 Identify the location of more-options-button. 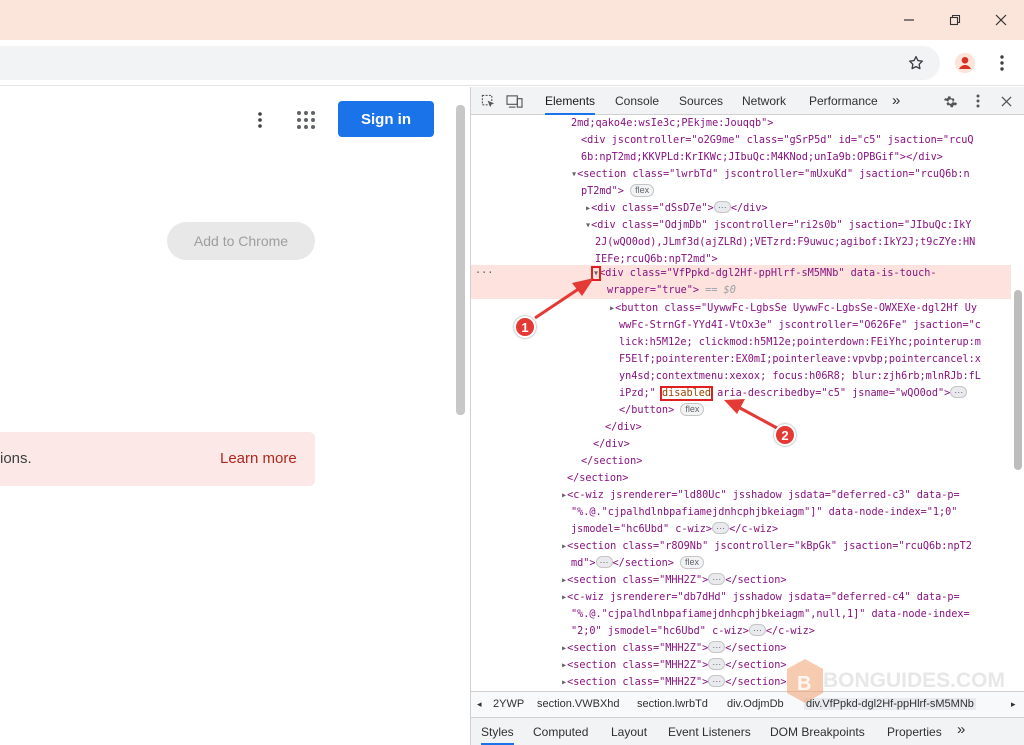
(260, 120).